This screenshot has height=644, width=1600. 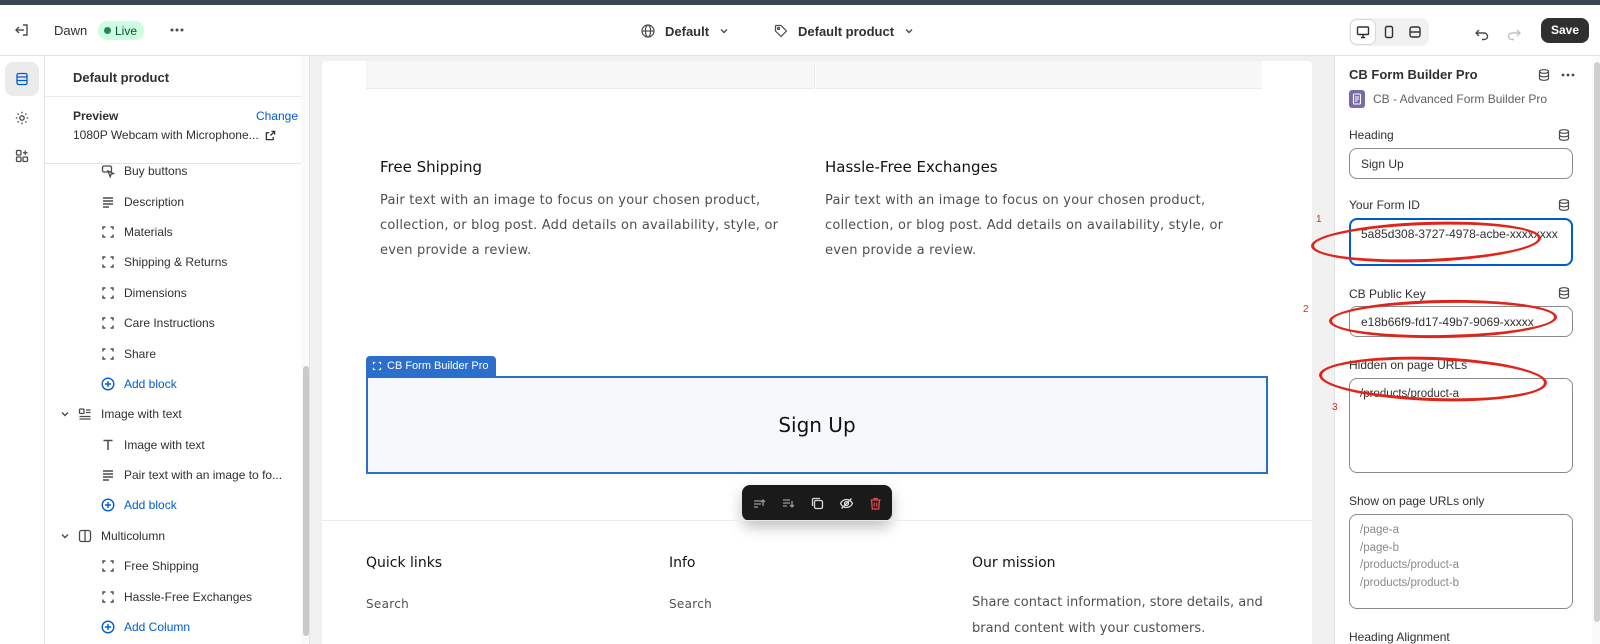 I want to click on block-description: Description, so click(x=172, y=201).